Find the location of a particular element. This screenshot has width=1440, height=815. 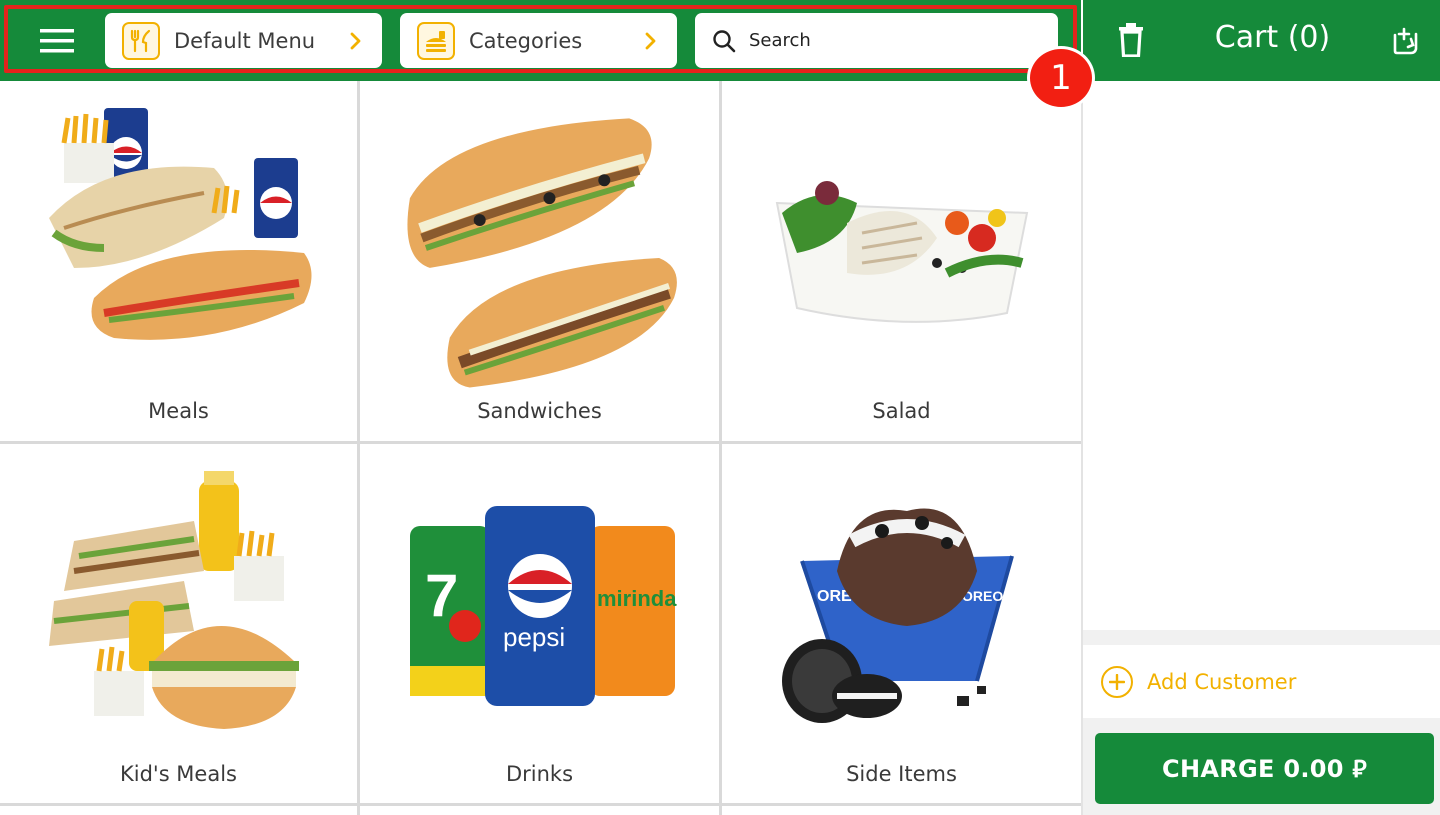

category-name: Side Items is located at coordinates (901, 774).